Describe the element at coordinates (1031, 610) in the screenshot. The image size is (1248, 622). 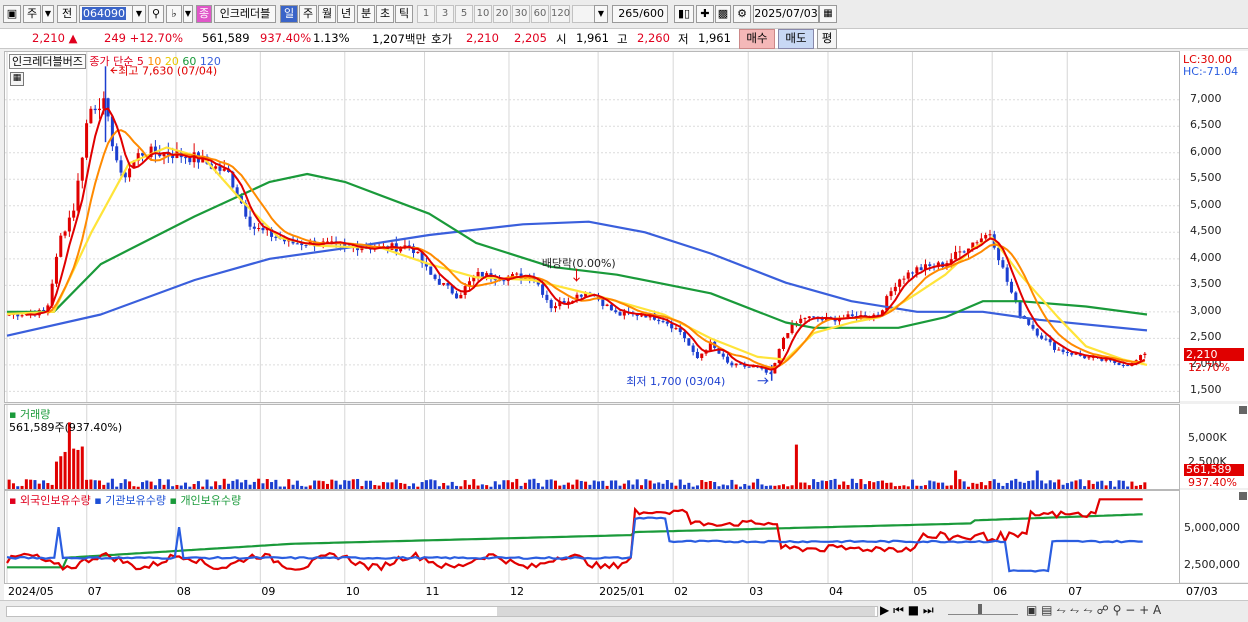
I see `chart-grid-icon: ▣` at that location.